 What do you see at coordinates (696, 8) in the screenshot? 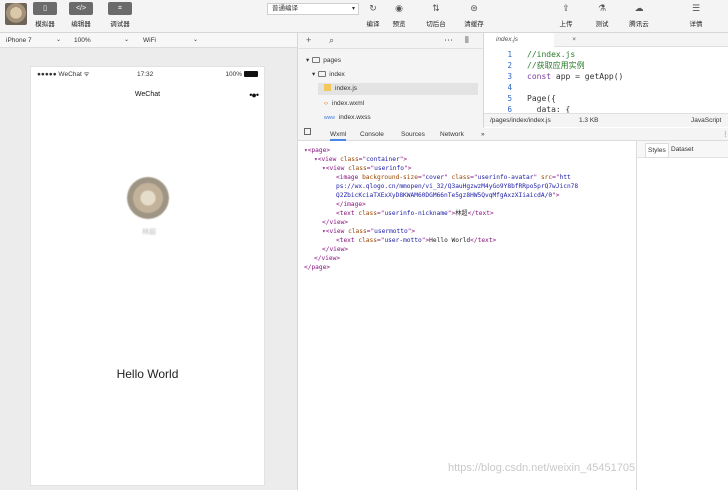
I see `menu-icon: ☰` at bounding box center [696, 8].